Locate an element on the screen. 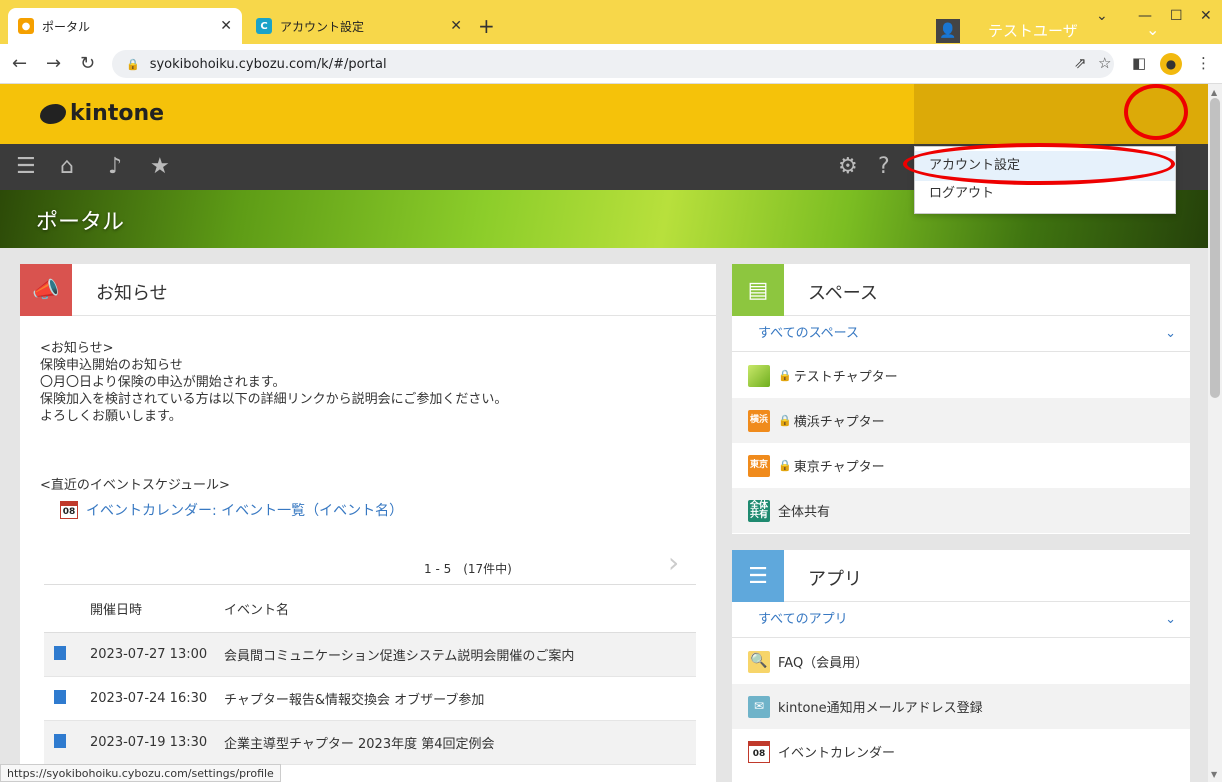  column-header-event: イベント名 is located at coordinates (460, 608).